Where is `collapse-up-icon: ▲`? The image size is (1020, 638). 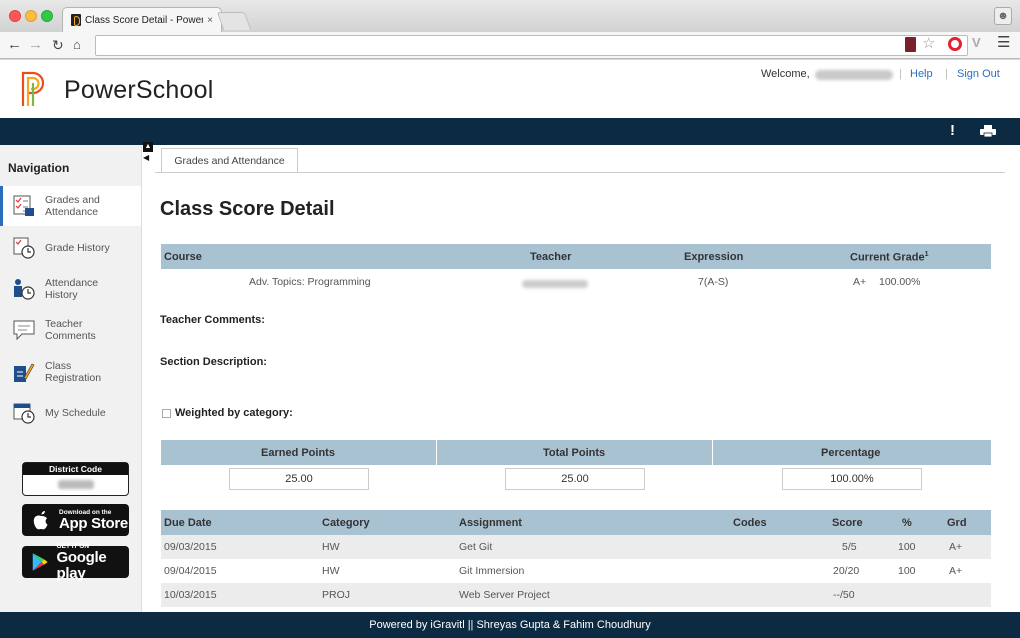
collapse-up-icon: ▲ is located at coordinates (148, 147).